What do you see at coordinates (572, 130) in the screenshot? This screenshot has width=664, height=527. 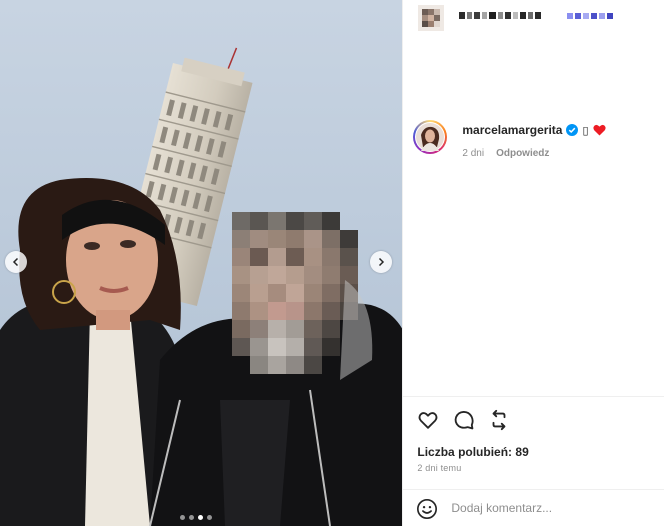 I see `verified-badge-icon` at bounding box center [572, 130].